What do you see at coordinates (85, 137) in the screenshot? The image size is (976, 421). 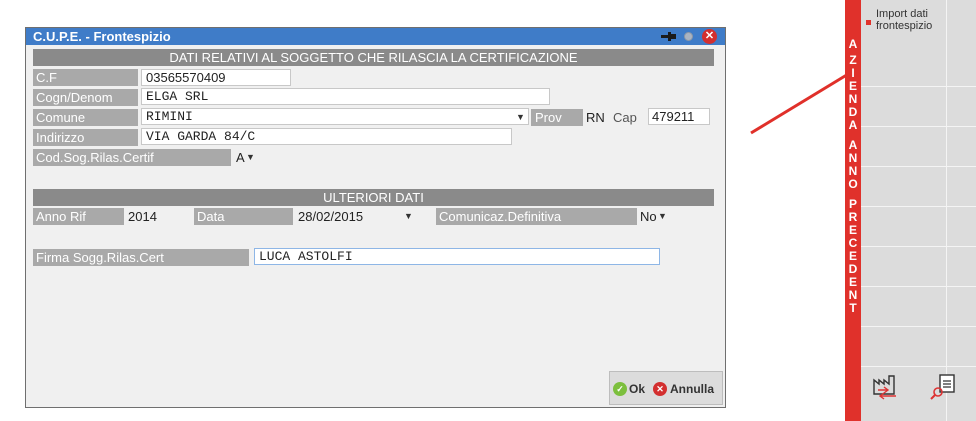 I see `indirizzo-label: Indirizzo` at bounding box center [85, 137].